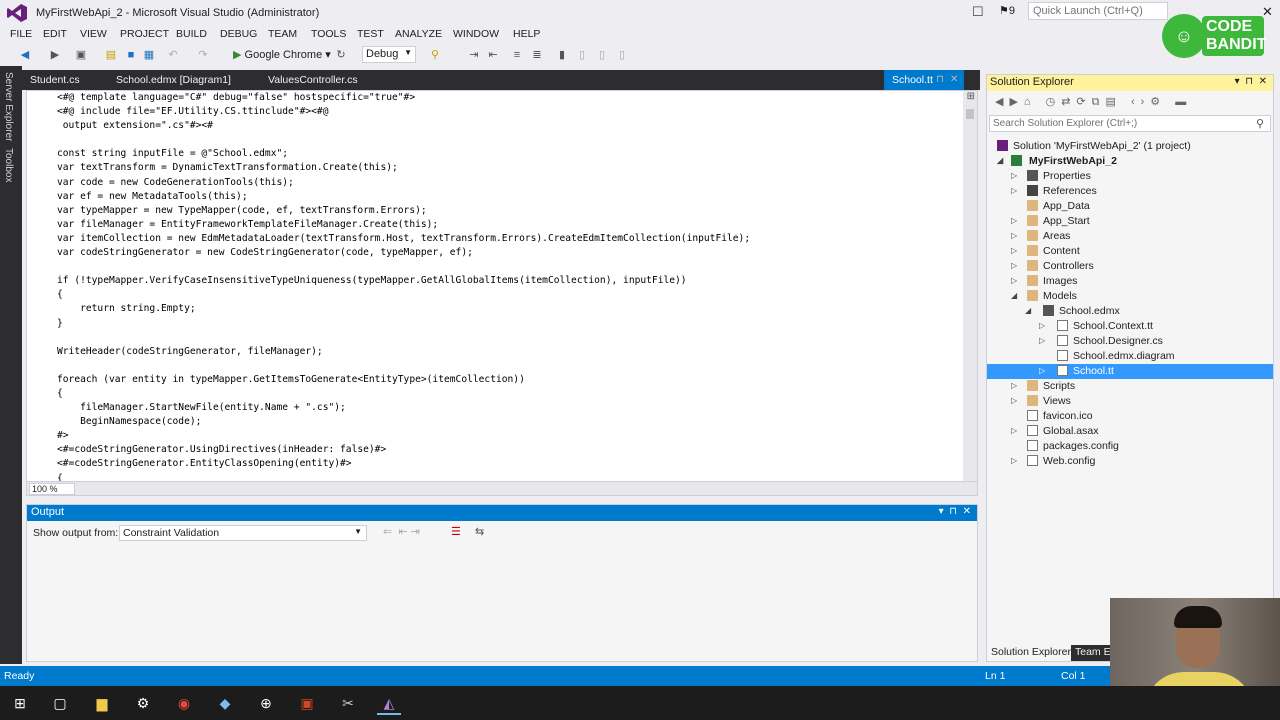 Image resolution: width=1280 pixels, height=720 pixels. I want to click on server-explorer-tab: Server Explorer, so click(8, 106).